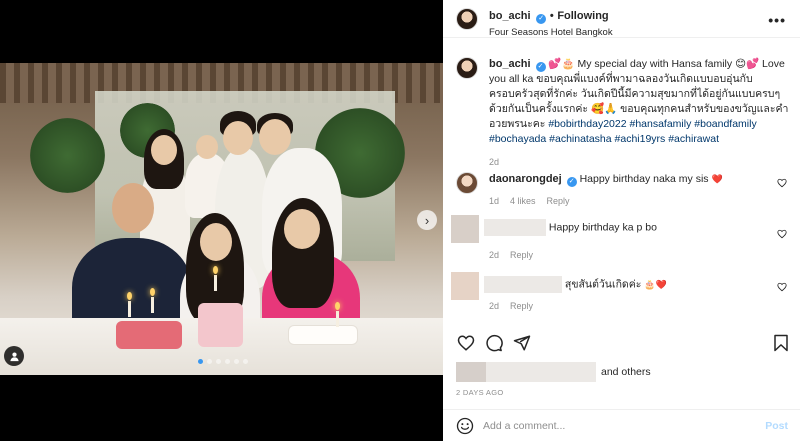 This screenshot has width=800, height=441. Describe the element at coordinates (655, 284) in the screenshot. I see `comment-emoji: 🎂❤️` at that location.